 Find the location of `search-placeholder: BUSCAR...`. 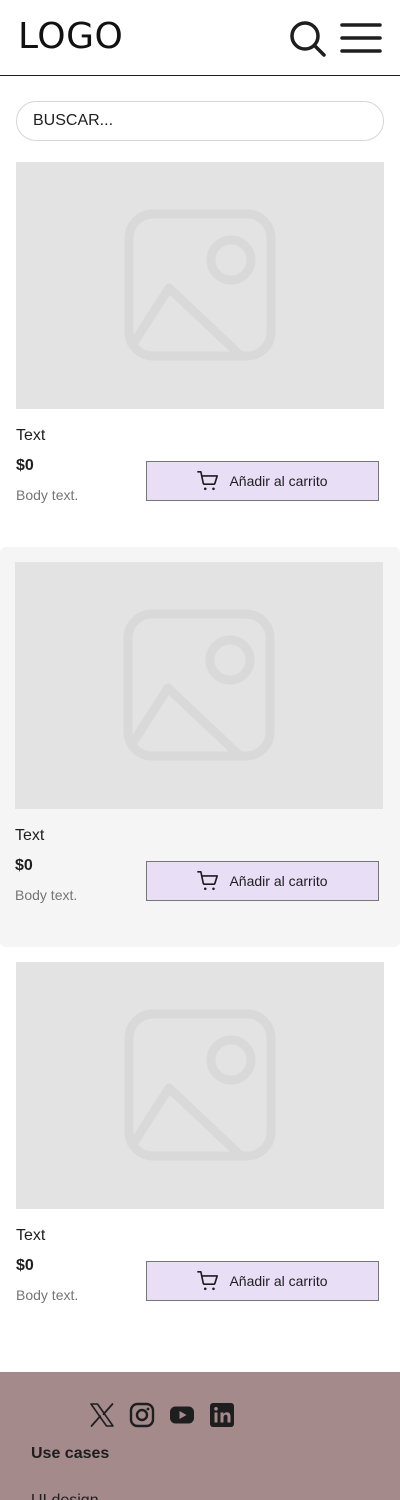

search-placeholder: BUSCAR... is located at coordinates (73, 120).